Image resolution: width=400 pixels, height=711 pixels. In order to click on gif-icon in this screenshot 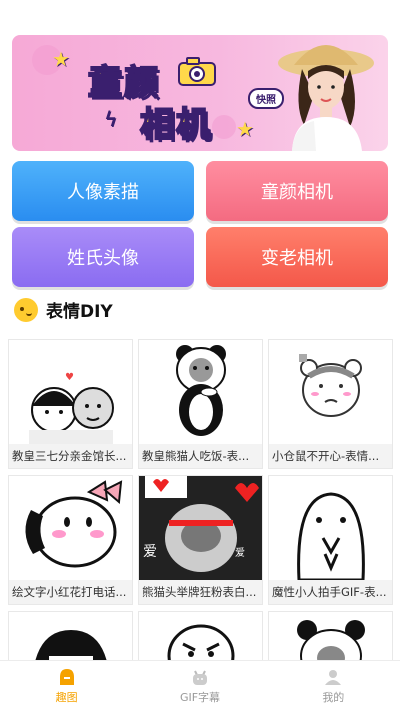, I will do `click(199, 677)`.